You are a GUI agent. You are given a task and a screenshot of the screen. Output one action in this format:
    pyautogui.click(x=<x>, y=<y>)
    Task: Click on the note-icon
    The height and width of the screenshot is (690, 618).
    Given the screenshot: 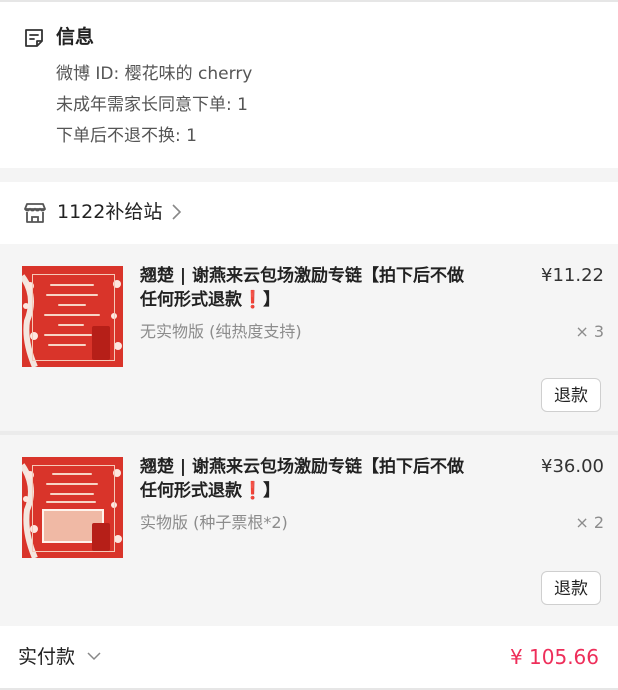 What is the action you would take?
    pyautogui.click(x=34, y=38)
    